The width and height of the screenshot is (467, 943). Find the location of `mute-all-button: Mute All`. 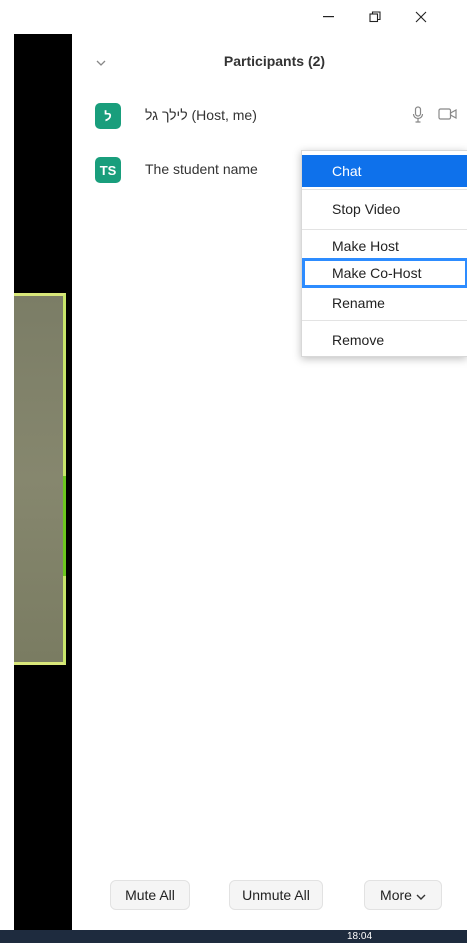

mute-all-button: Mute All is located at coordinates (150, 895).